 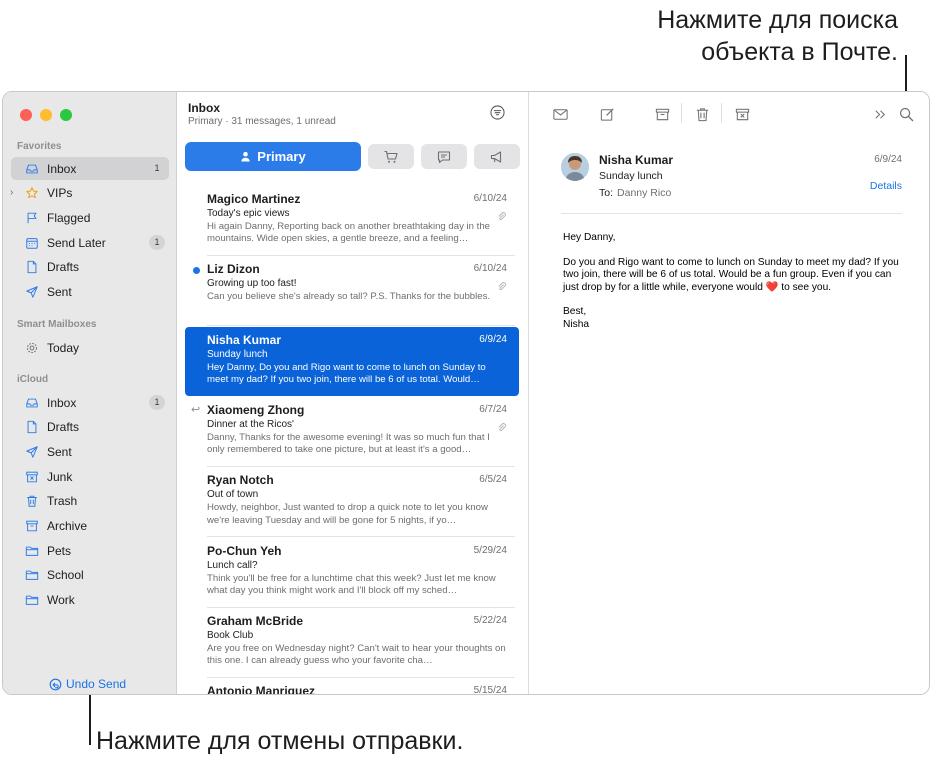 I want to click on window-controls, so click(x=46, y=115).